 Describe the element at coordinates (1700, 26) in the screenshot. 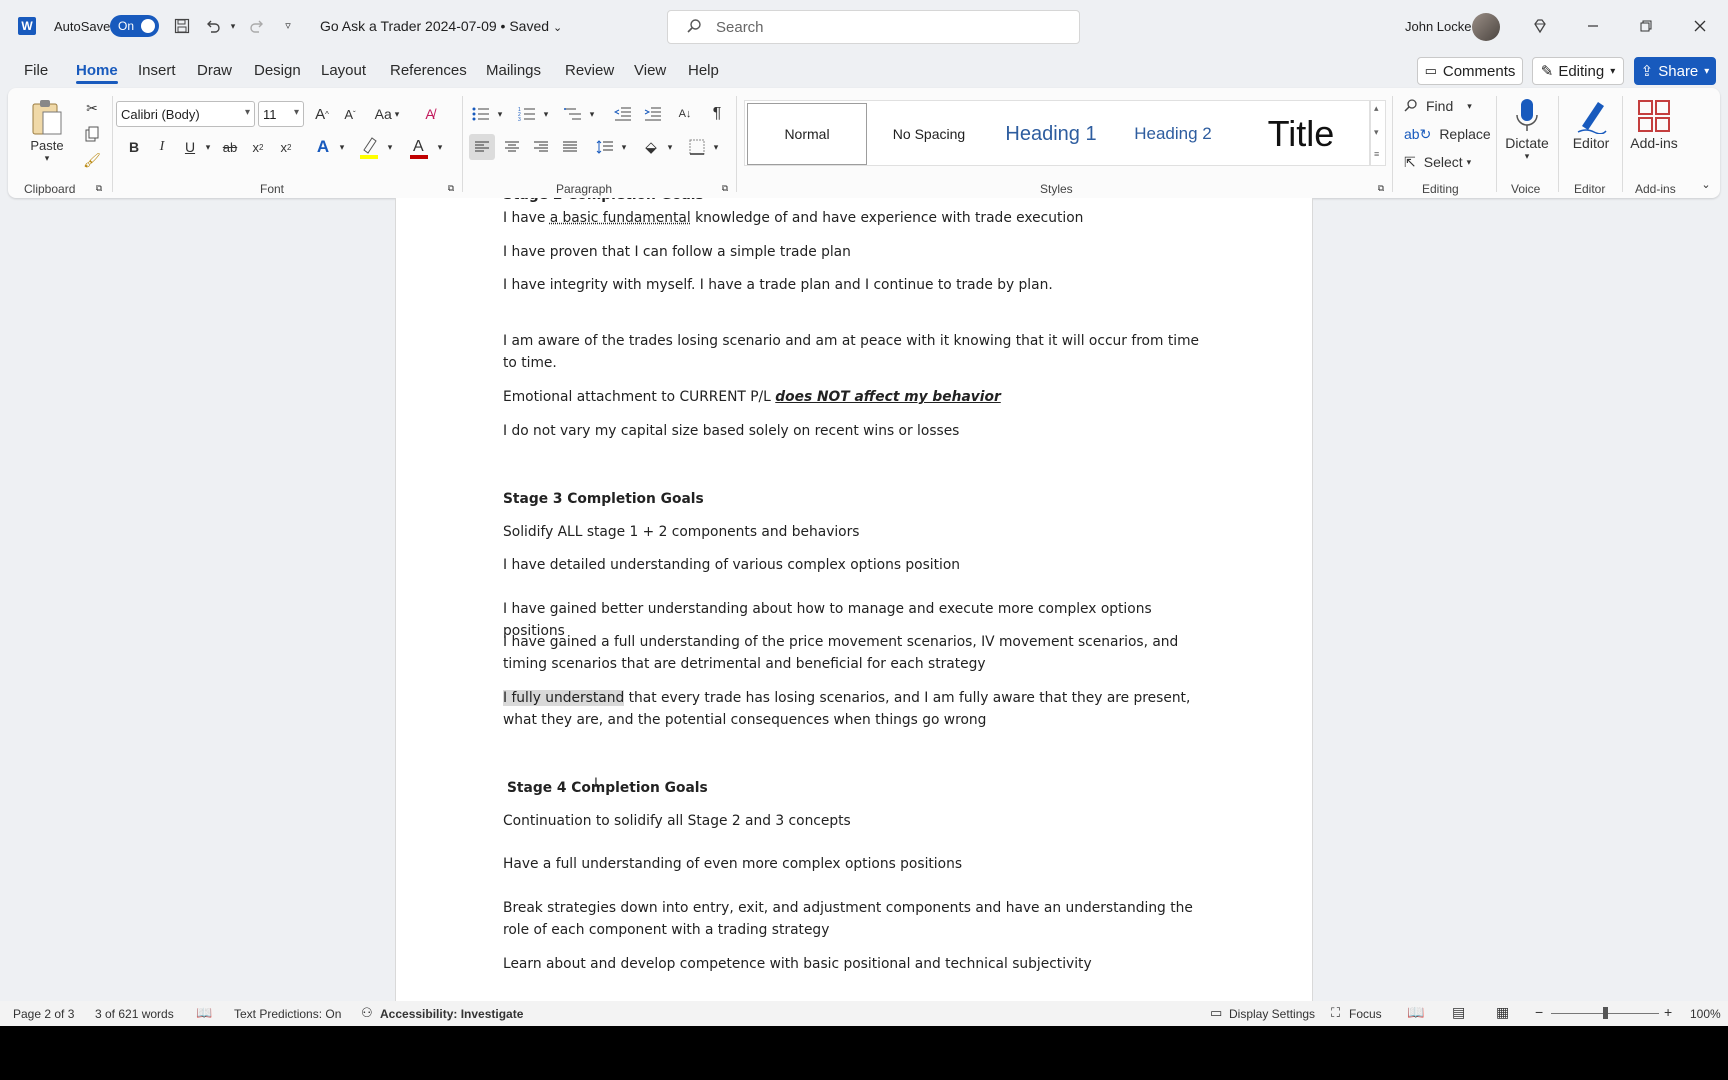

I see `close-icon` at that location.